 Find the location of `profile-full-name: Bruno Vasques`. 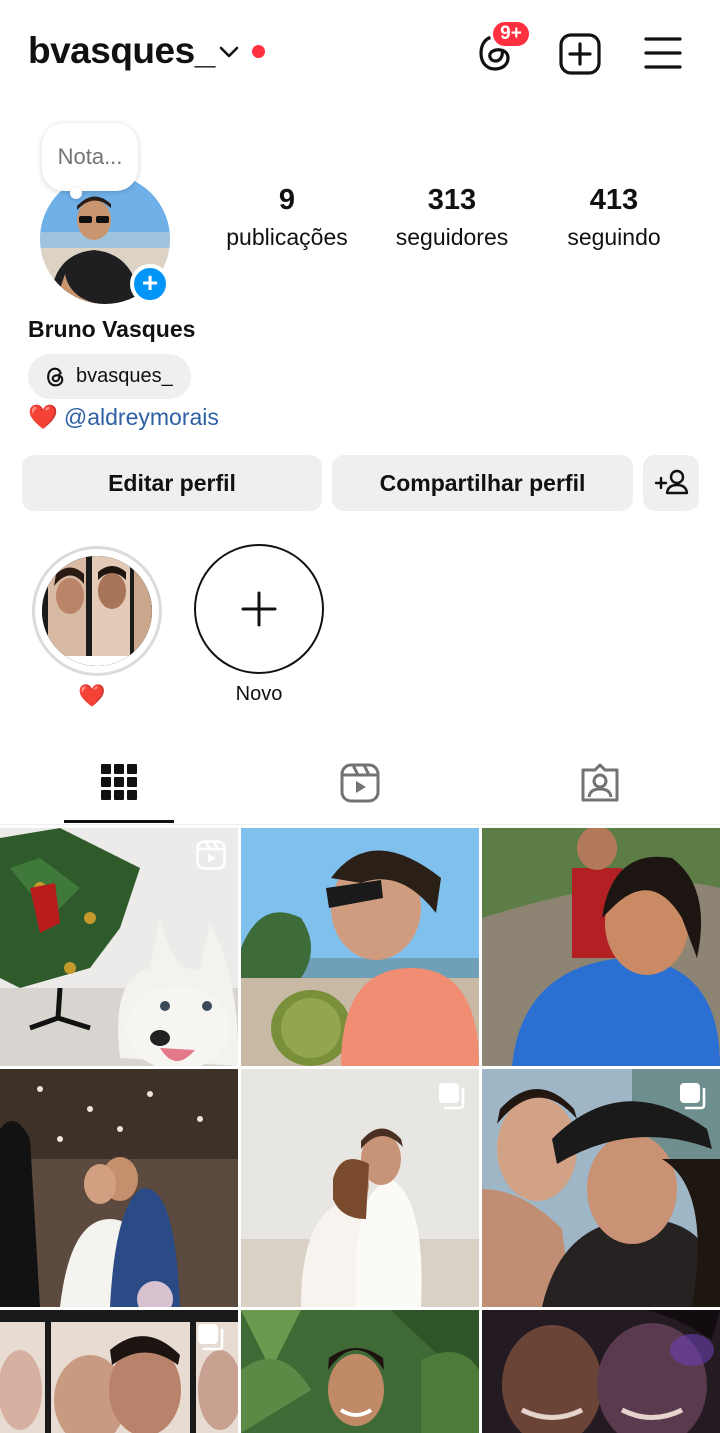

profile-full-name: Bruno Vasques is located at coordinates (112, 329).